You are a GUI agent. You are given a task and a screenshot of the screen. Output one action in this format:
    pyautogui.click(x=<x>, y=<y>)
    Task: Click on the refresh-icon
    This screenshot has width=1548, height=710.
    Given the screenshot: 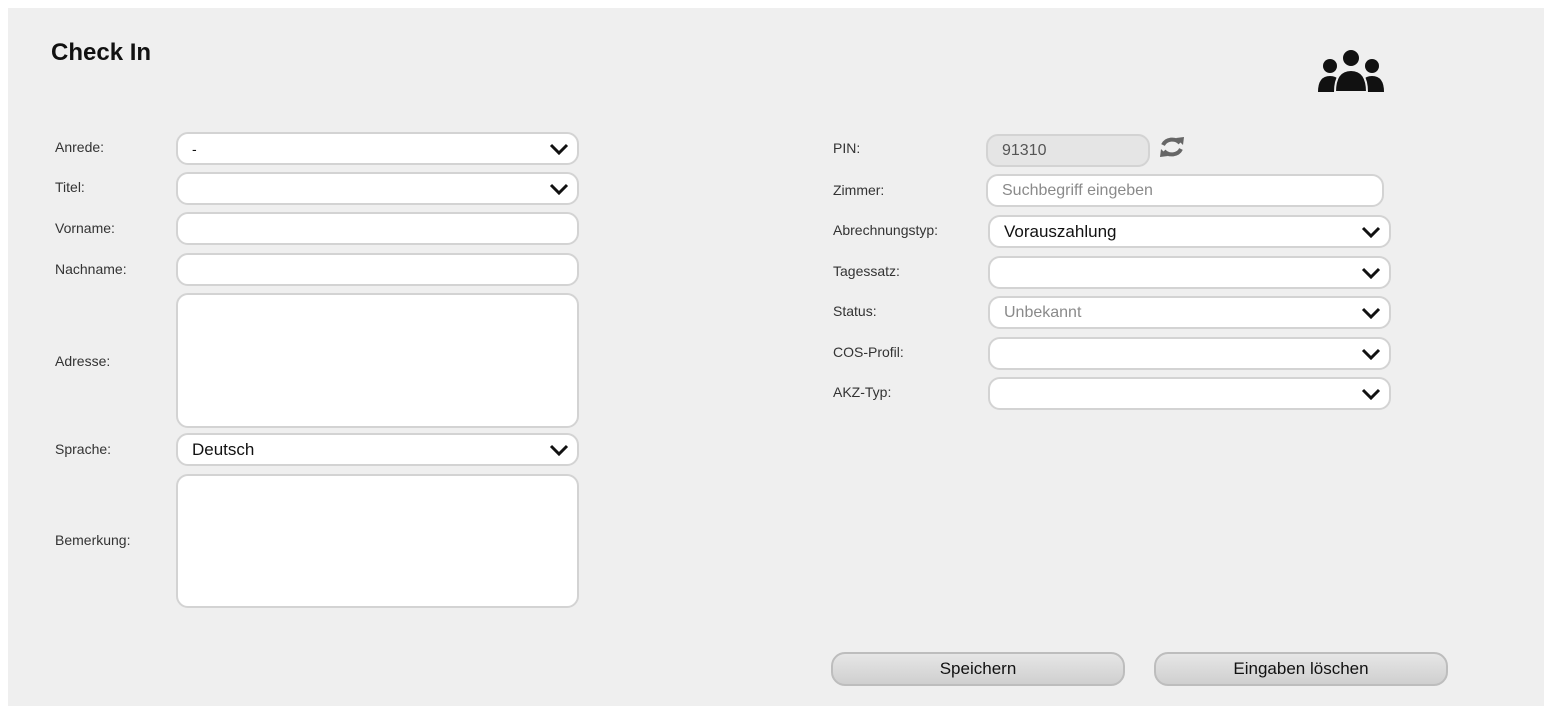 What is the action you would take?
    pyautogui.click(x=1172, y=147)
    